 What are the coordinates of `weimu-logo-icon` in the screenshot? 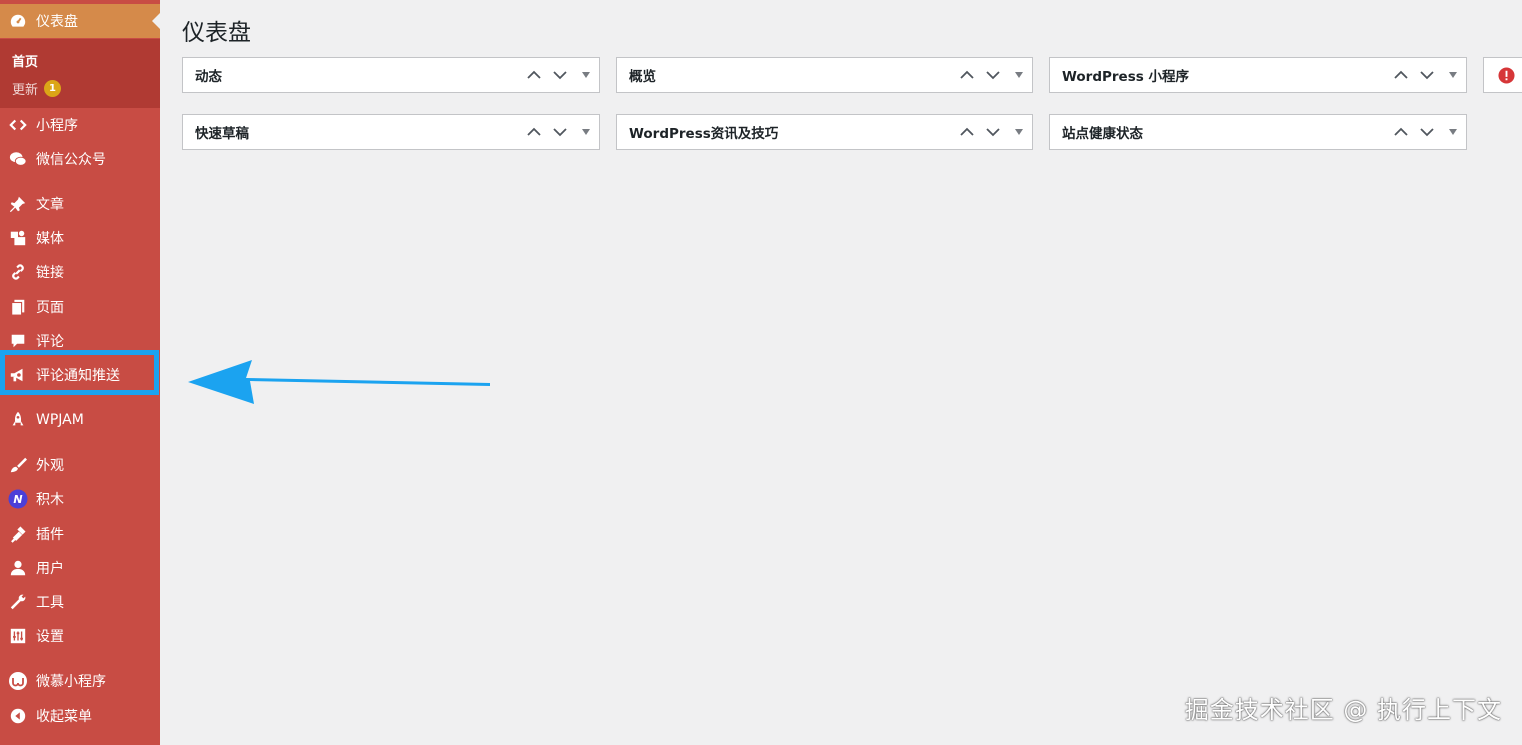 It's located at (18, 681).